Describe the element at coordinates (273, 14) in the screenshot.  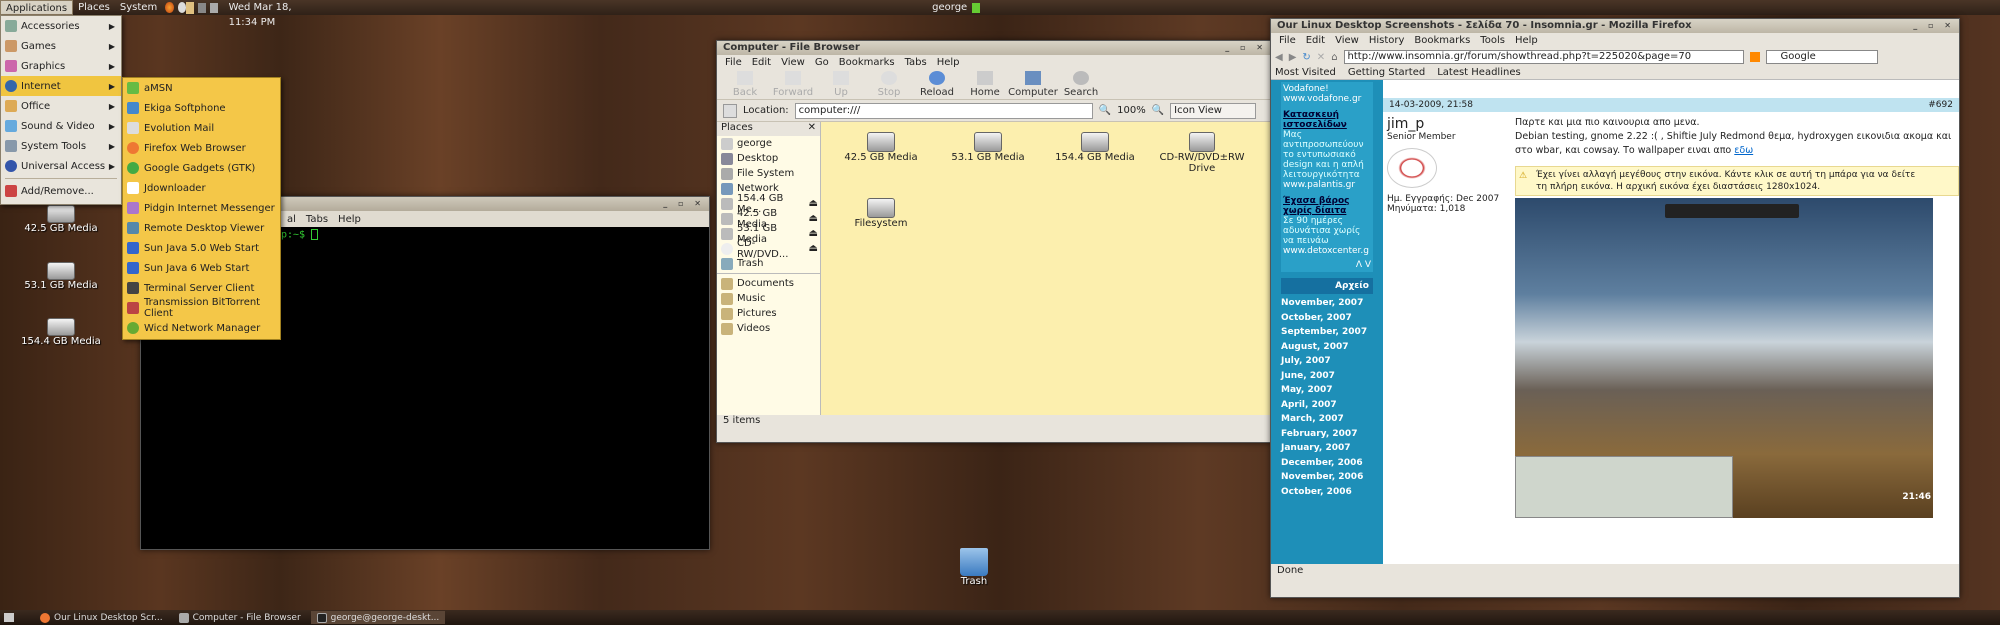
I see `clock: Wed Mar 18, 11:34 PM` at that location.